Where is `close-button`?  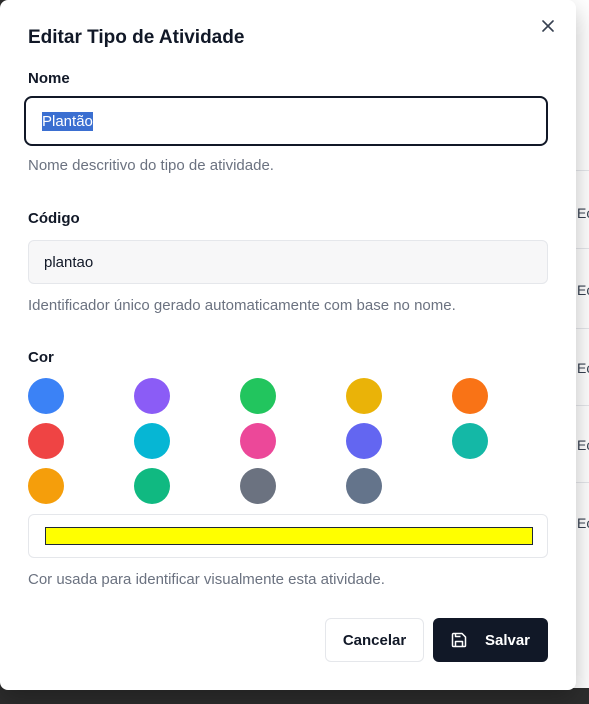
close-button is located at coordinates (548, 26).